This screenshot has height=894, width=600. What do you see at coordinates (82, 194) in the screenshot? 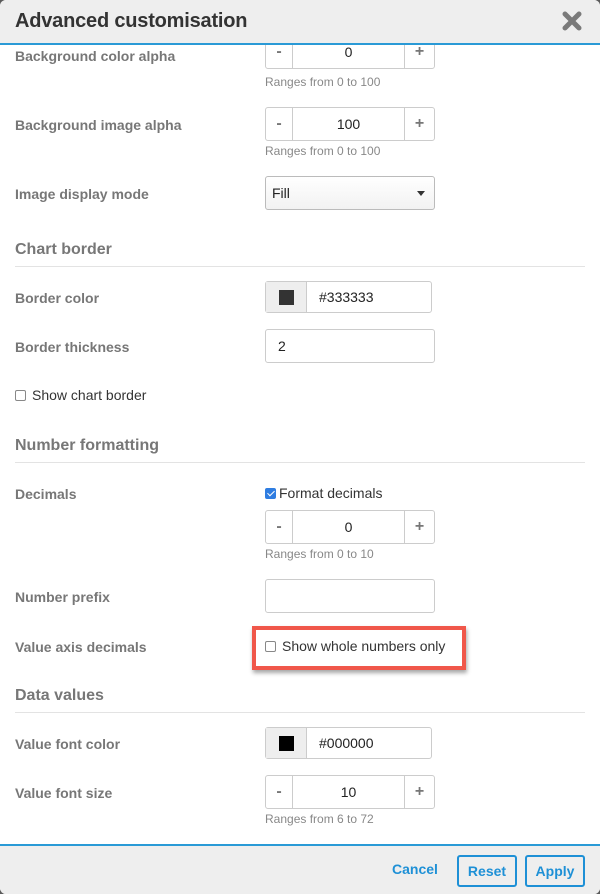
I see `image-display-mode-label: Image display mode` at bounding box center [82, 194].